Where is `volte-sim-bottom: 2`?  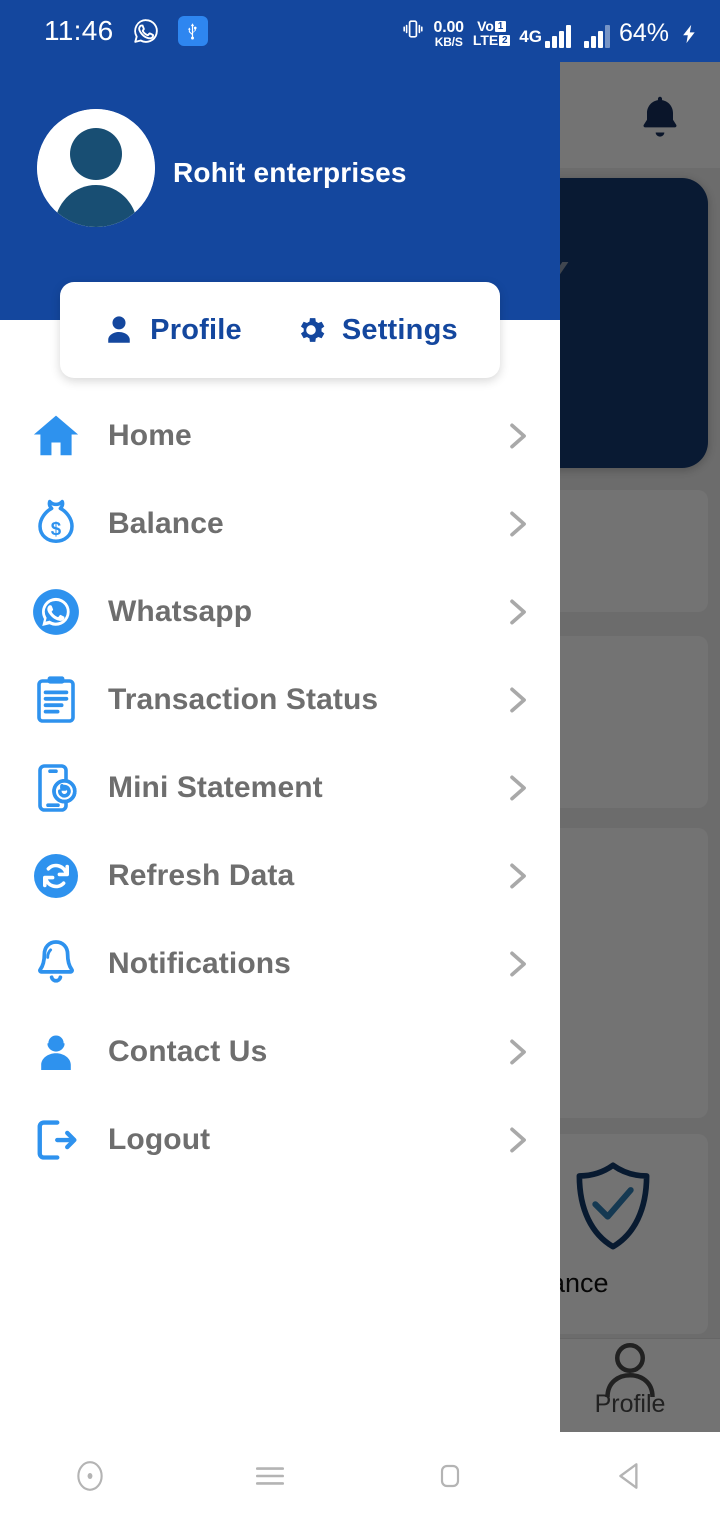 volte-sim-bottom: 2 is located at coordinates (505, 40).